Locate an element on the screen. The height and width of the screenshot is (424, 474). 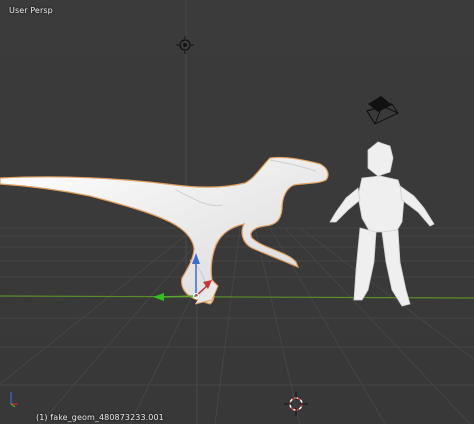
view-label: User Persp is located at coordinates (31, 10).